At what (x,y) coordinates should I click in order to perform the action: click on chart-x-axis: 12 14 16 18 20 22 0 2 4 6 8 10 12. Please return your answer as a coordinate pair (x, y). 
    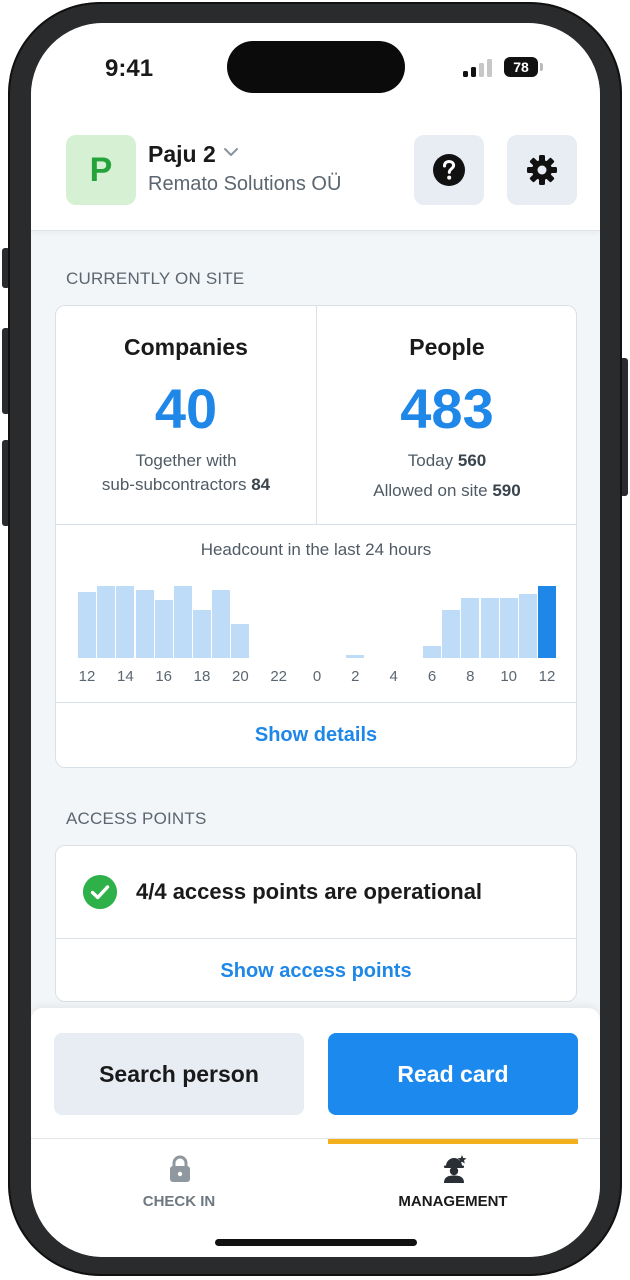
    Looking at the image, I should click on (317, 678).